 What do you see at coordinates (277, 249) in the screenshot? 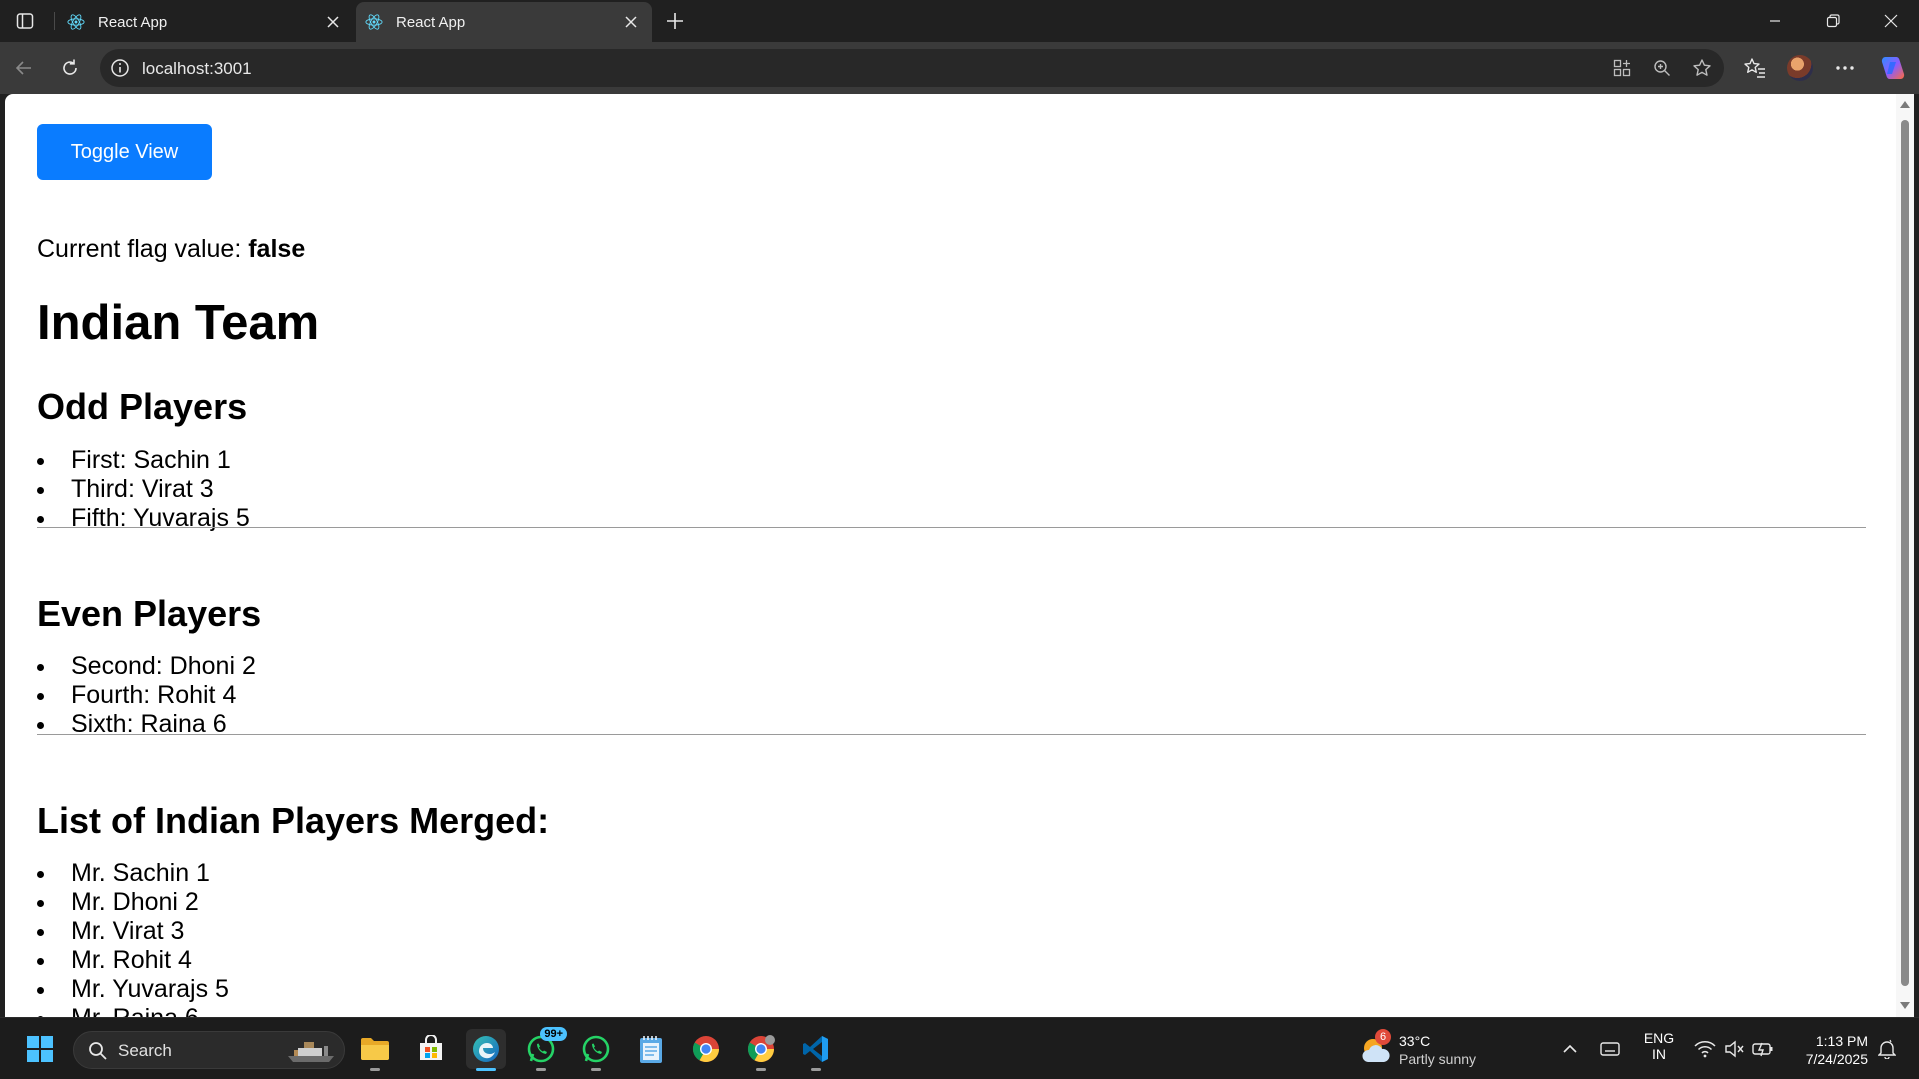
I see `flag-value: false` at bounding box center [277, 249].